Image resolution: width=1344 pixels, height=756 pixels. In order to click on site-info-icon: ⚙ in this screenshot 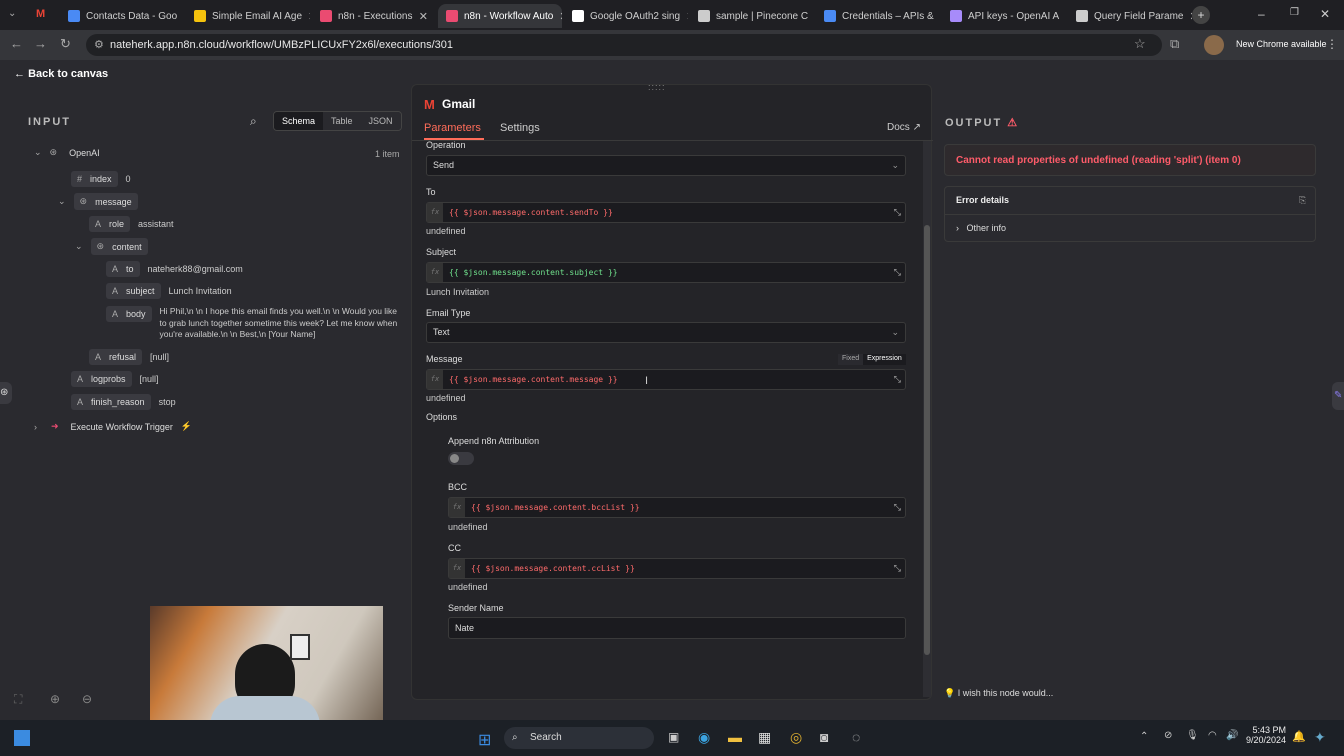, I will do `click(99, 45)`.